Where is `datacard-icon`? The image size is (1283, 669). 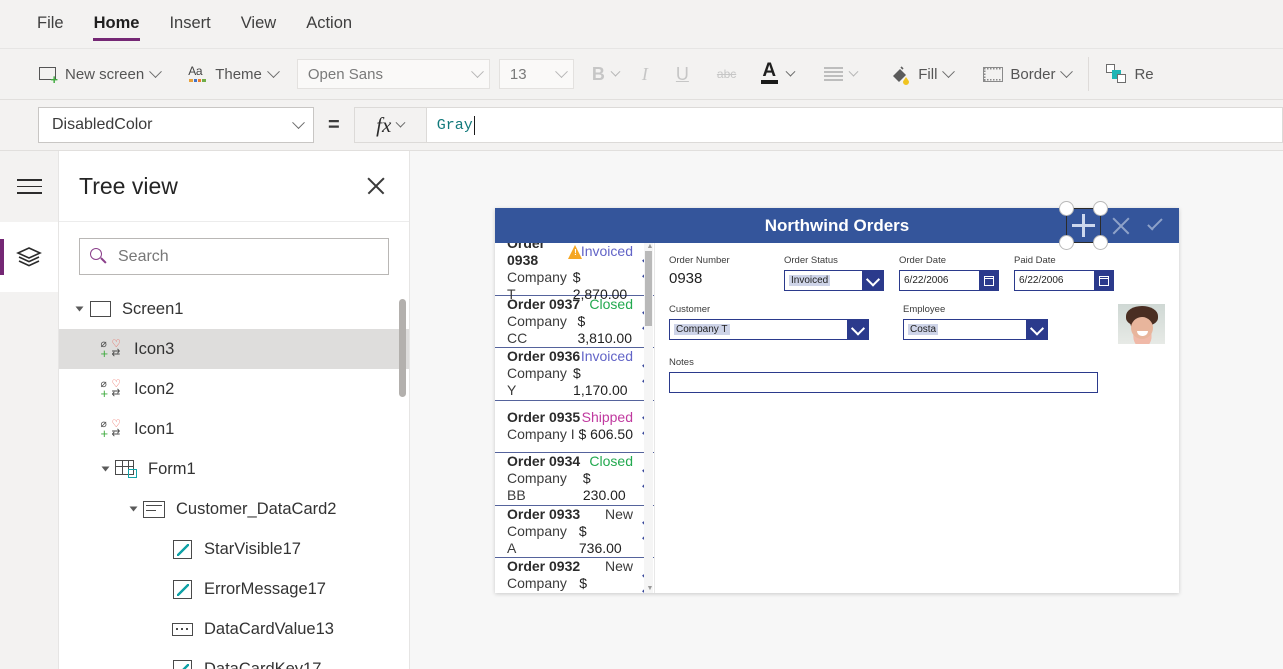 datacard-icon is located at coordinates (154, 509).